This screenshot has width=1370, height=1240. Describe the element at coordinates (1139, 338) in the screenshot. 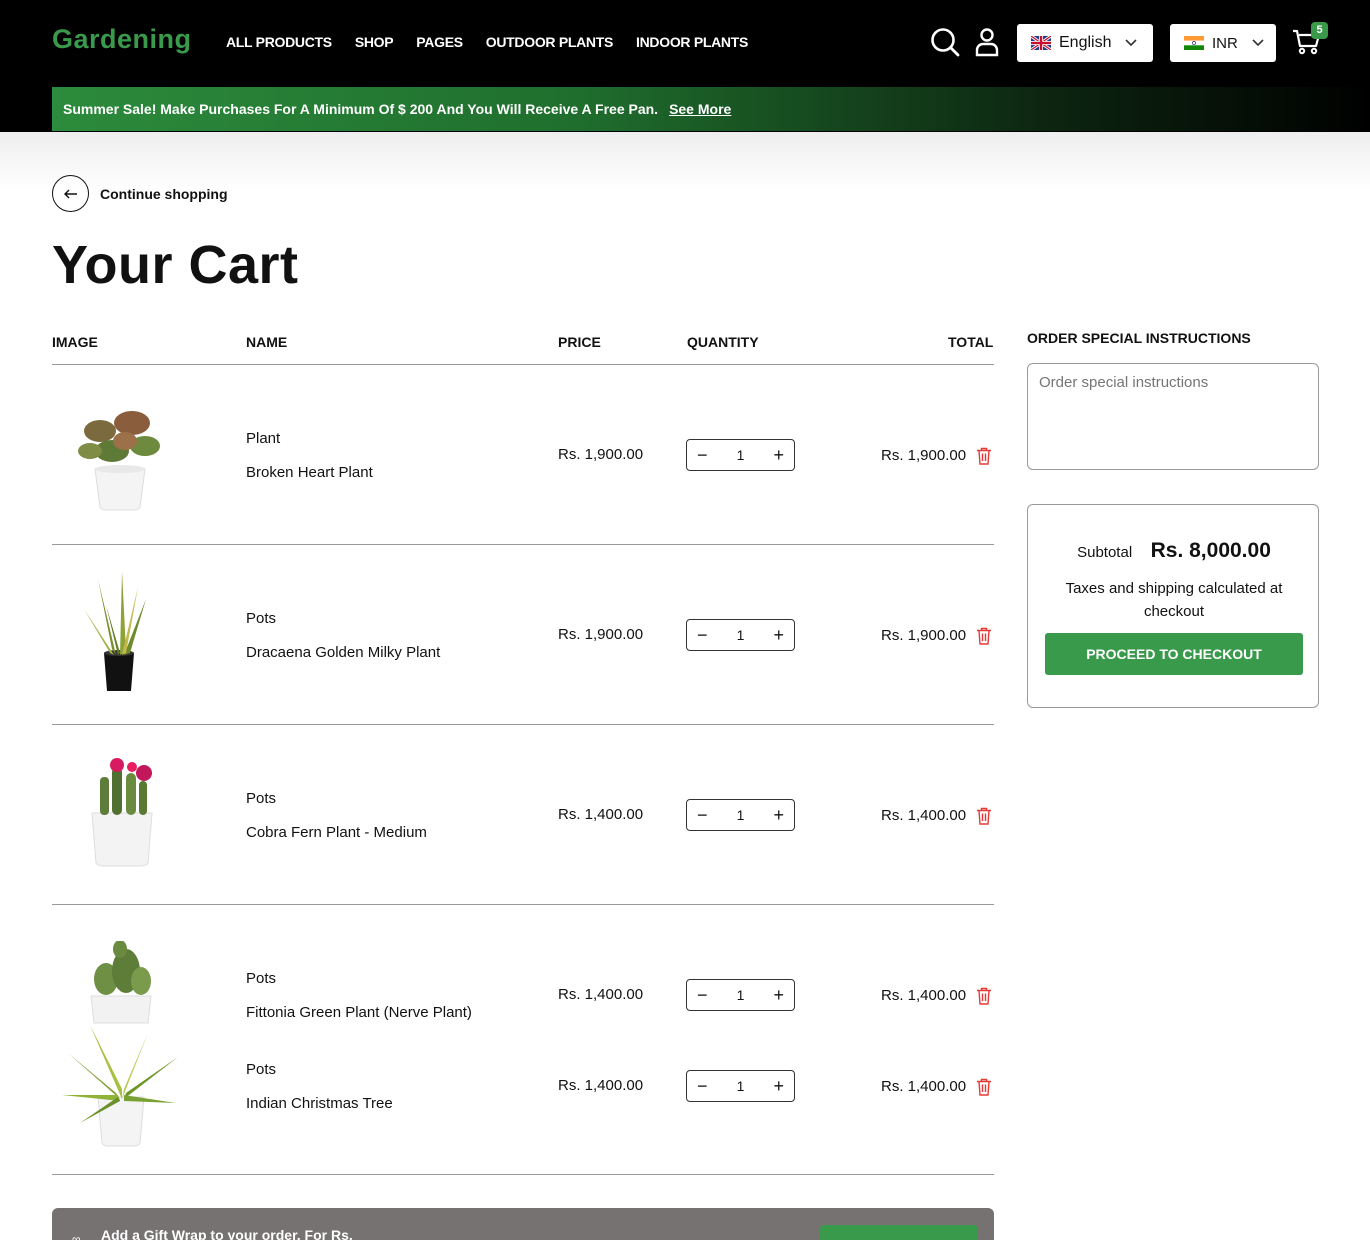

I see `instructions-label: ORDER SPECIAL INSTRUCTIONS` at that location.